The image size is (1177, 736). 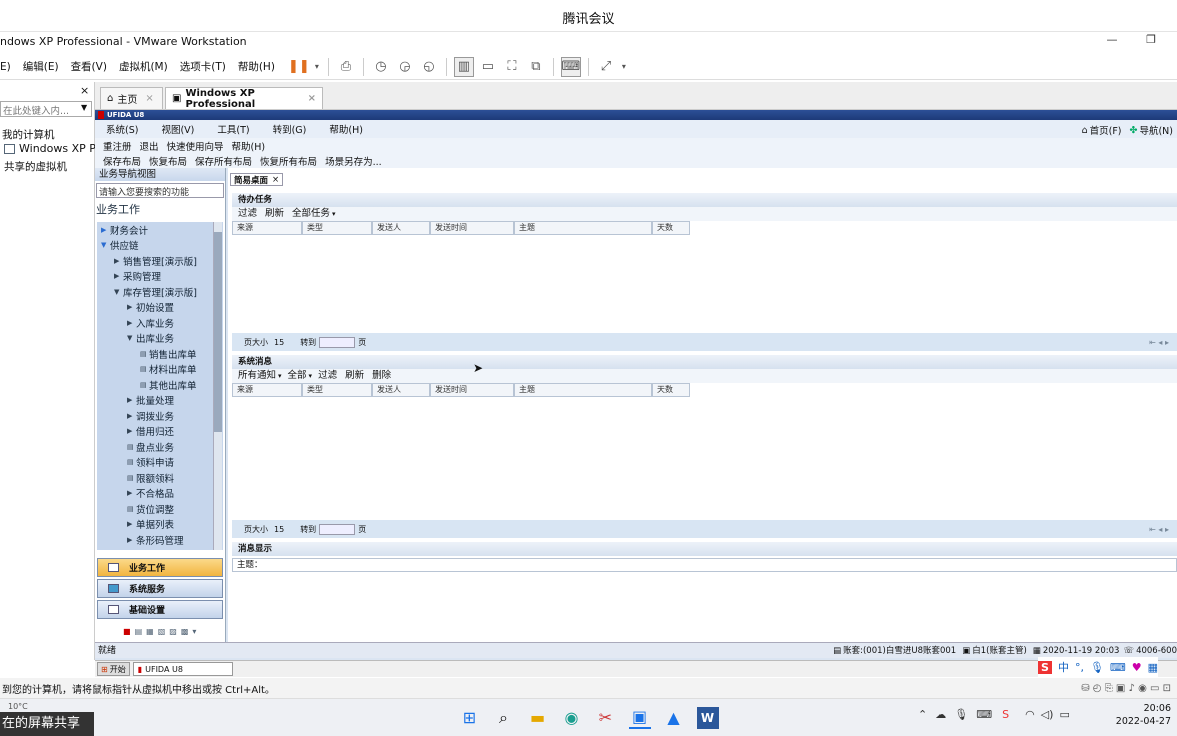 What do you see at coordinates (257, 179) in the screenshot?
I see `tab-simple-desktop: 简易桌面 ×` at bounding box center [257, 179].